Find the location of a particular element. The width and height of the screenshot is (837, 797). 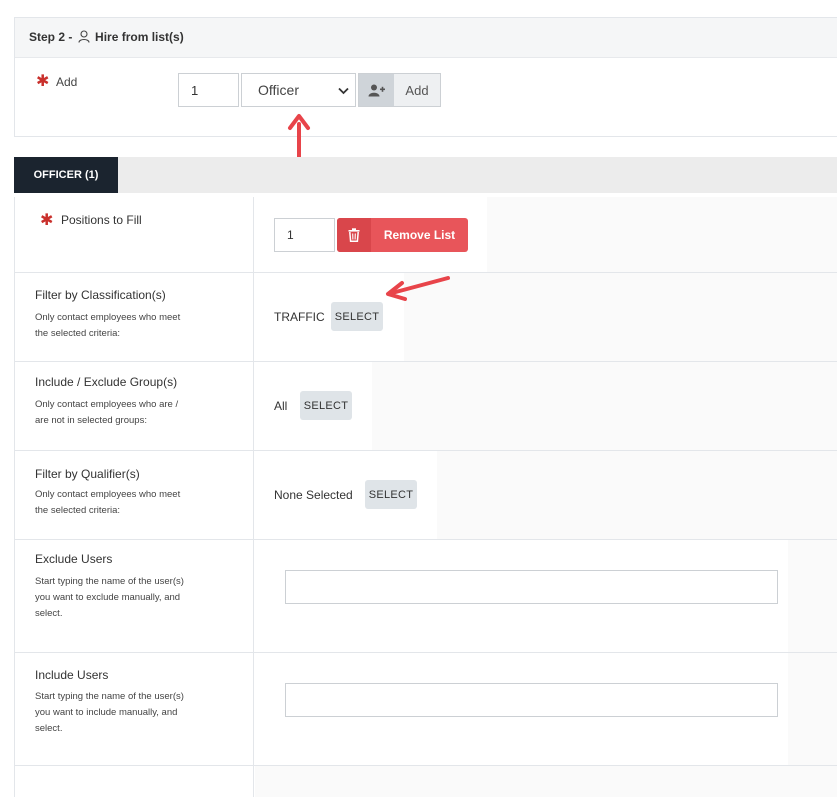

step-title: Step 2 - Hire from list(s) is located at coordinates (106, 38).